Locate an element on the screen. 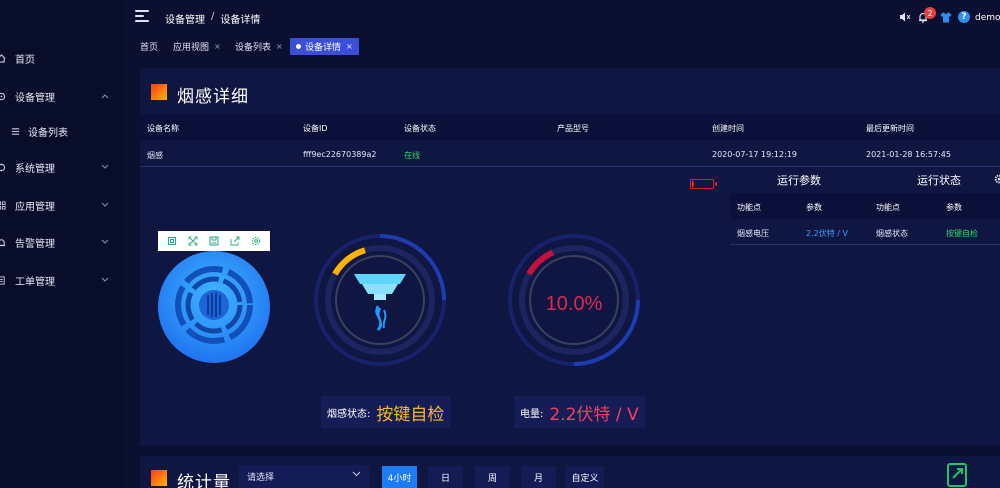  sidebar-item-alarm-management: 告警管理 is located at coordinates (62, 242).